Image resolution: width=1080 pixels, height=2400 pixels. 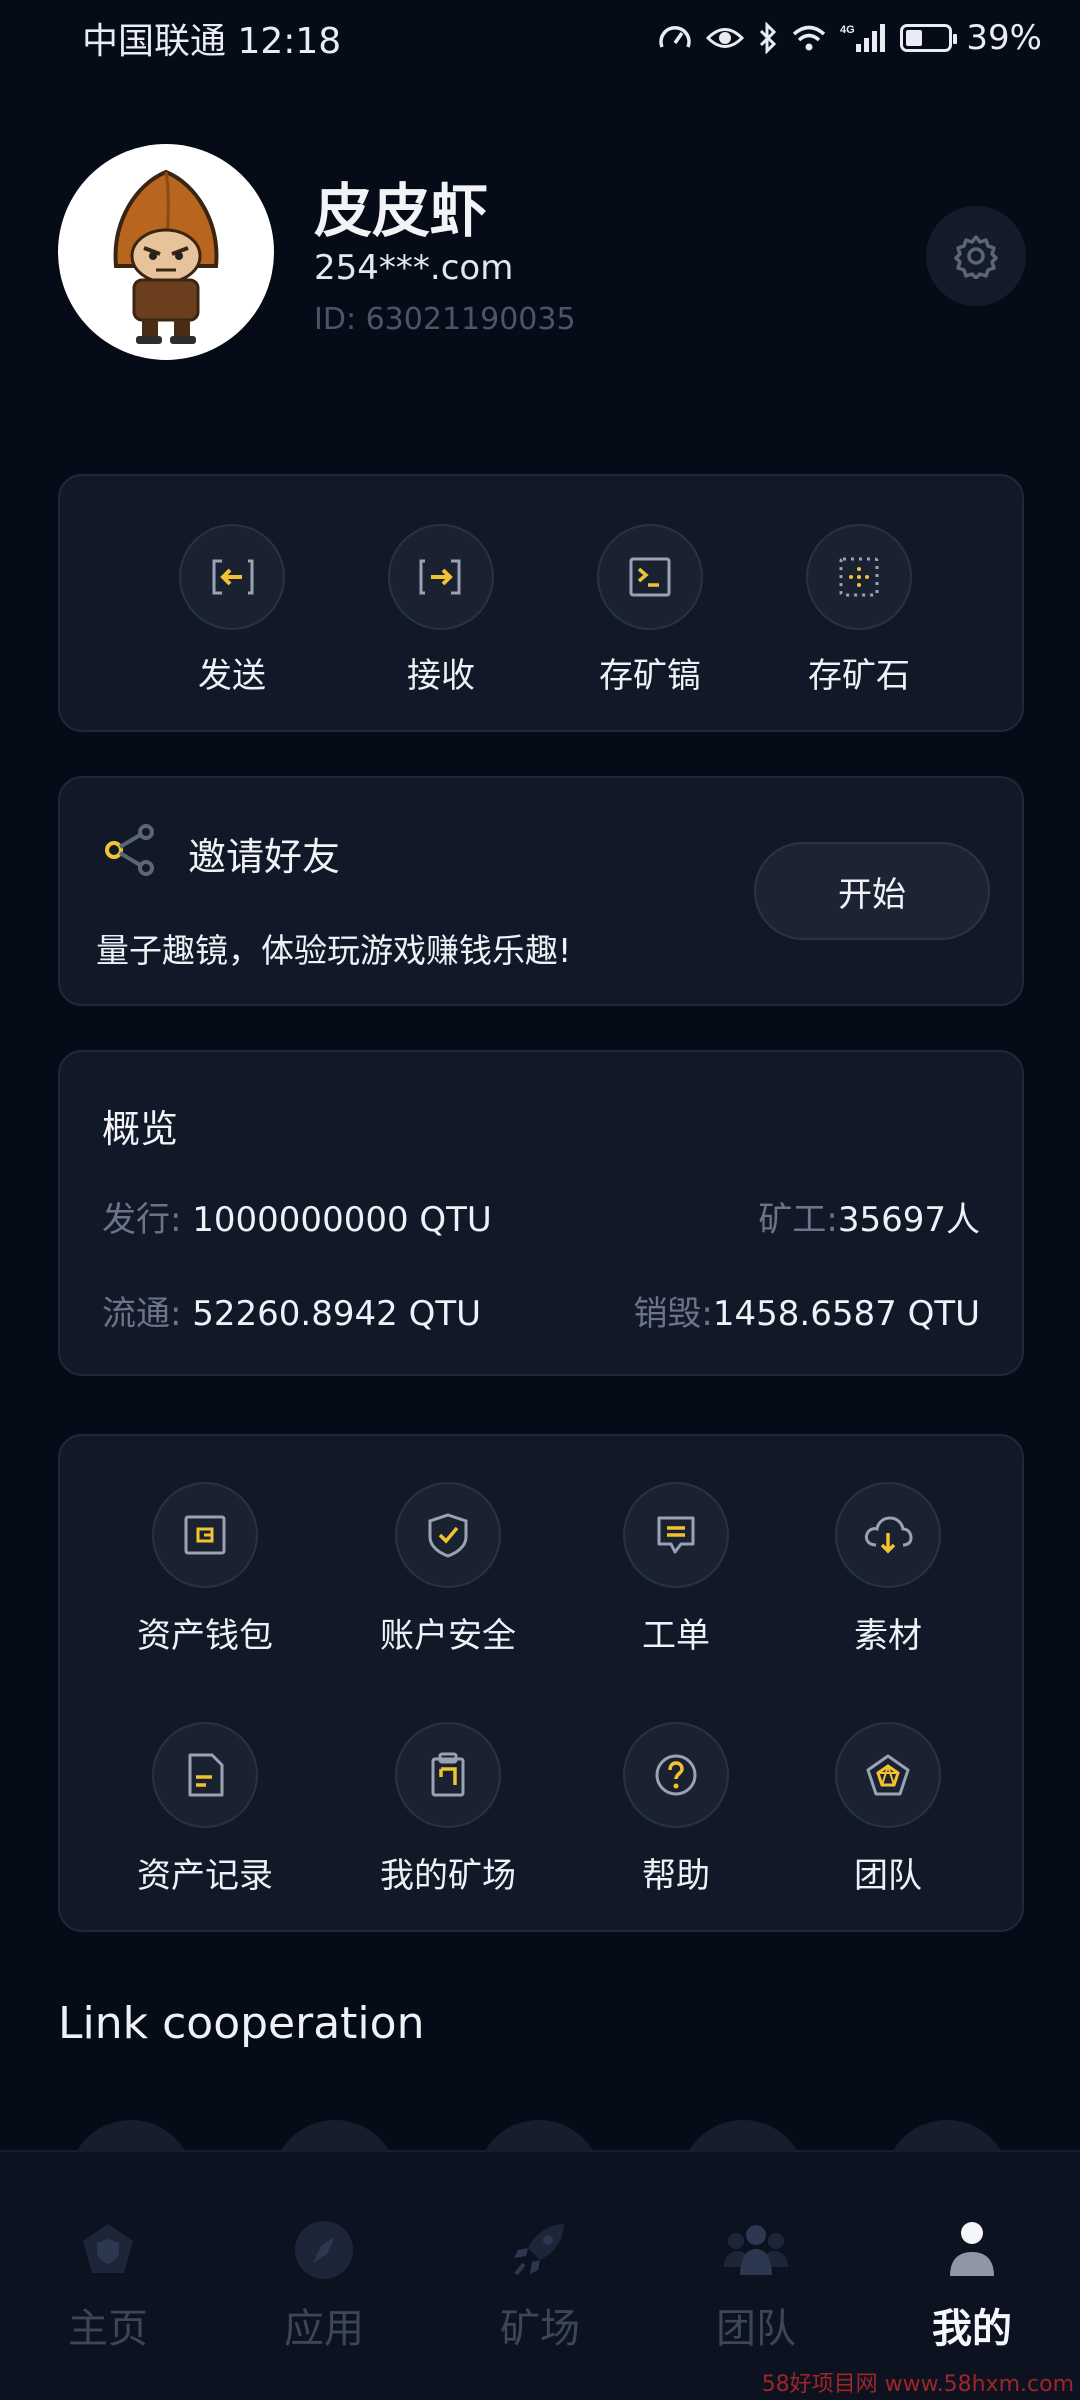 I want to click on pentagon-icon, so click(x=888, y=1775).